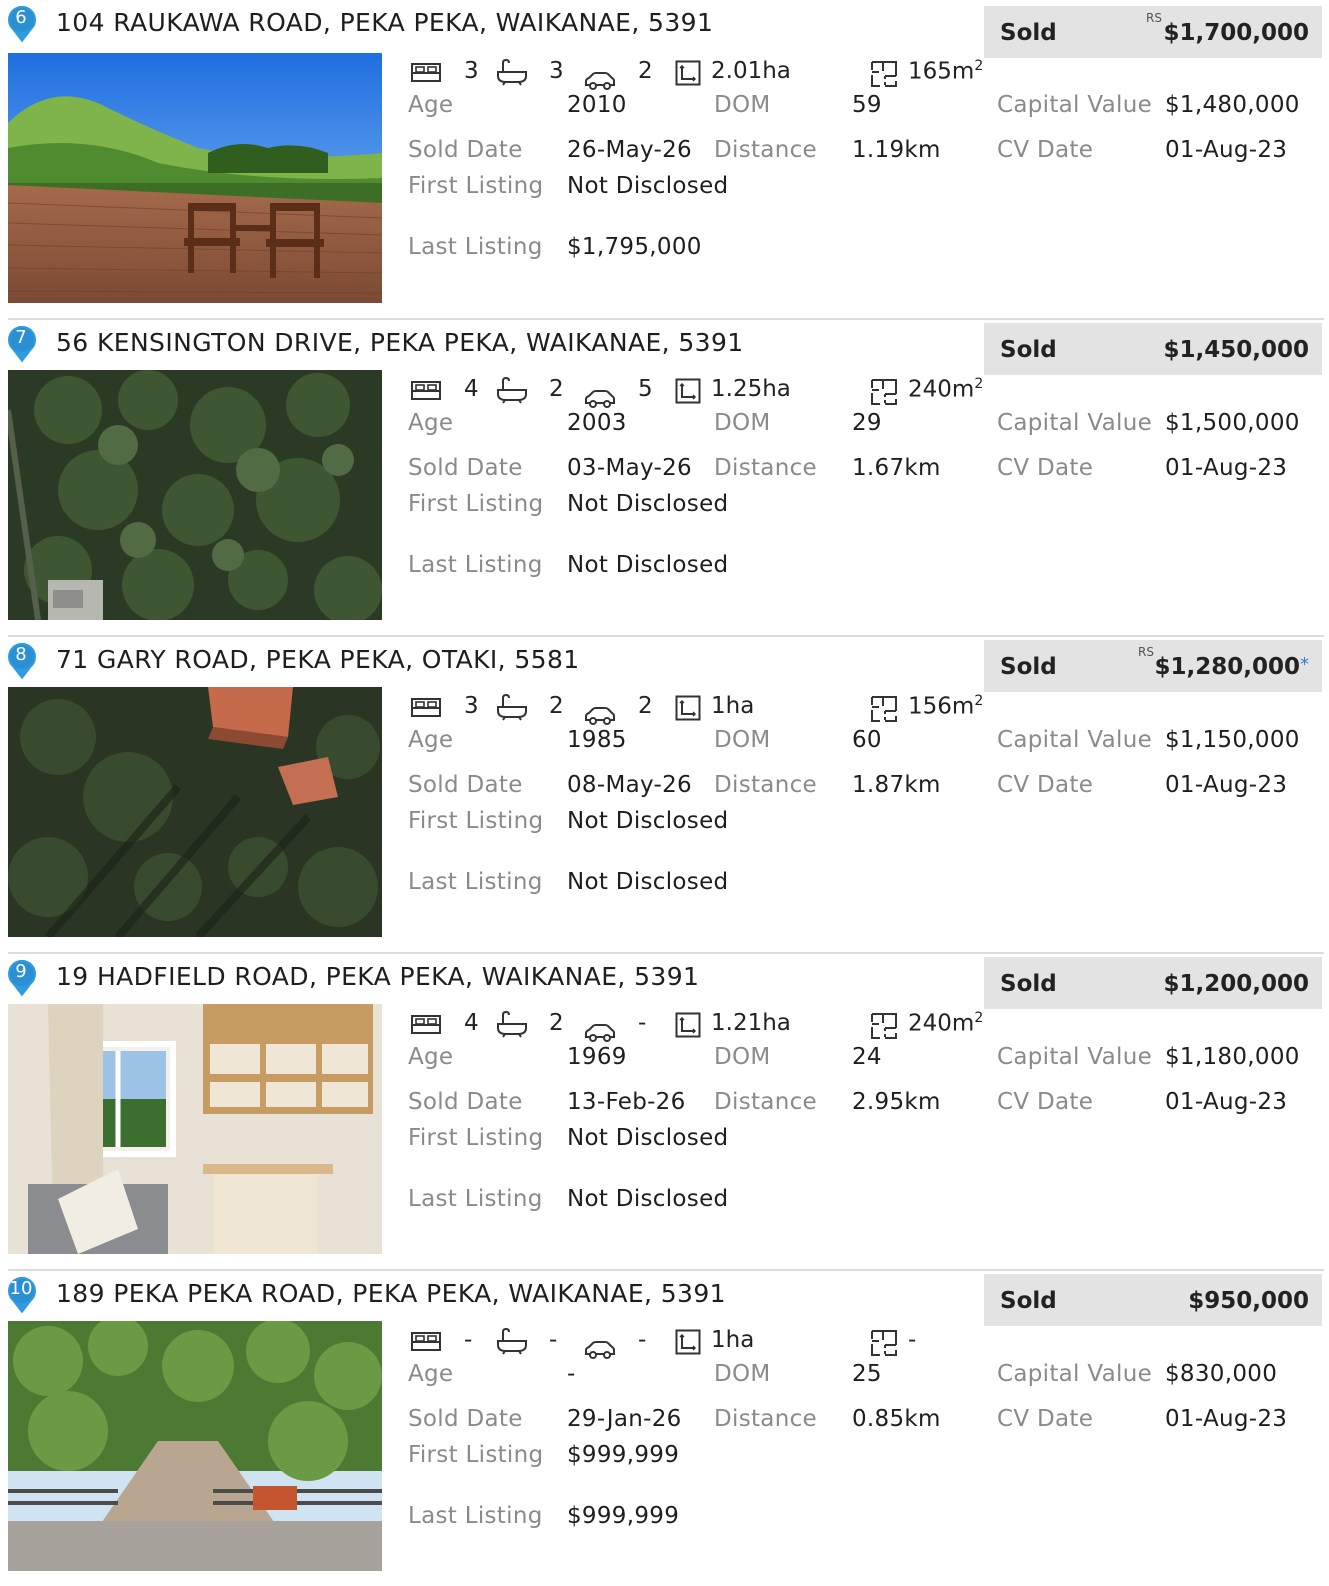 This screenshot has height=1586, width=1329. What do you see at coordinates (645, 389) in the screenshot?
I see `car-text: 5` at bounding box center [645, 389].